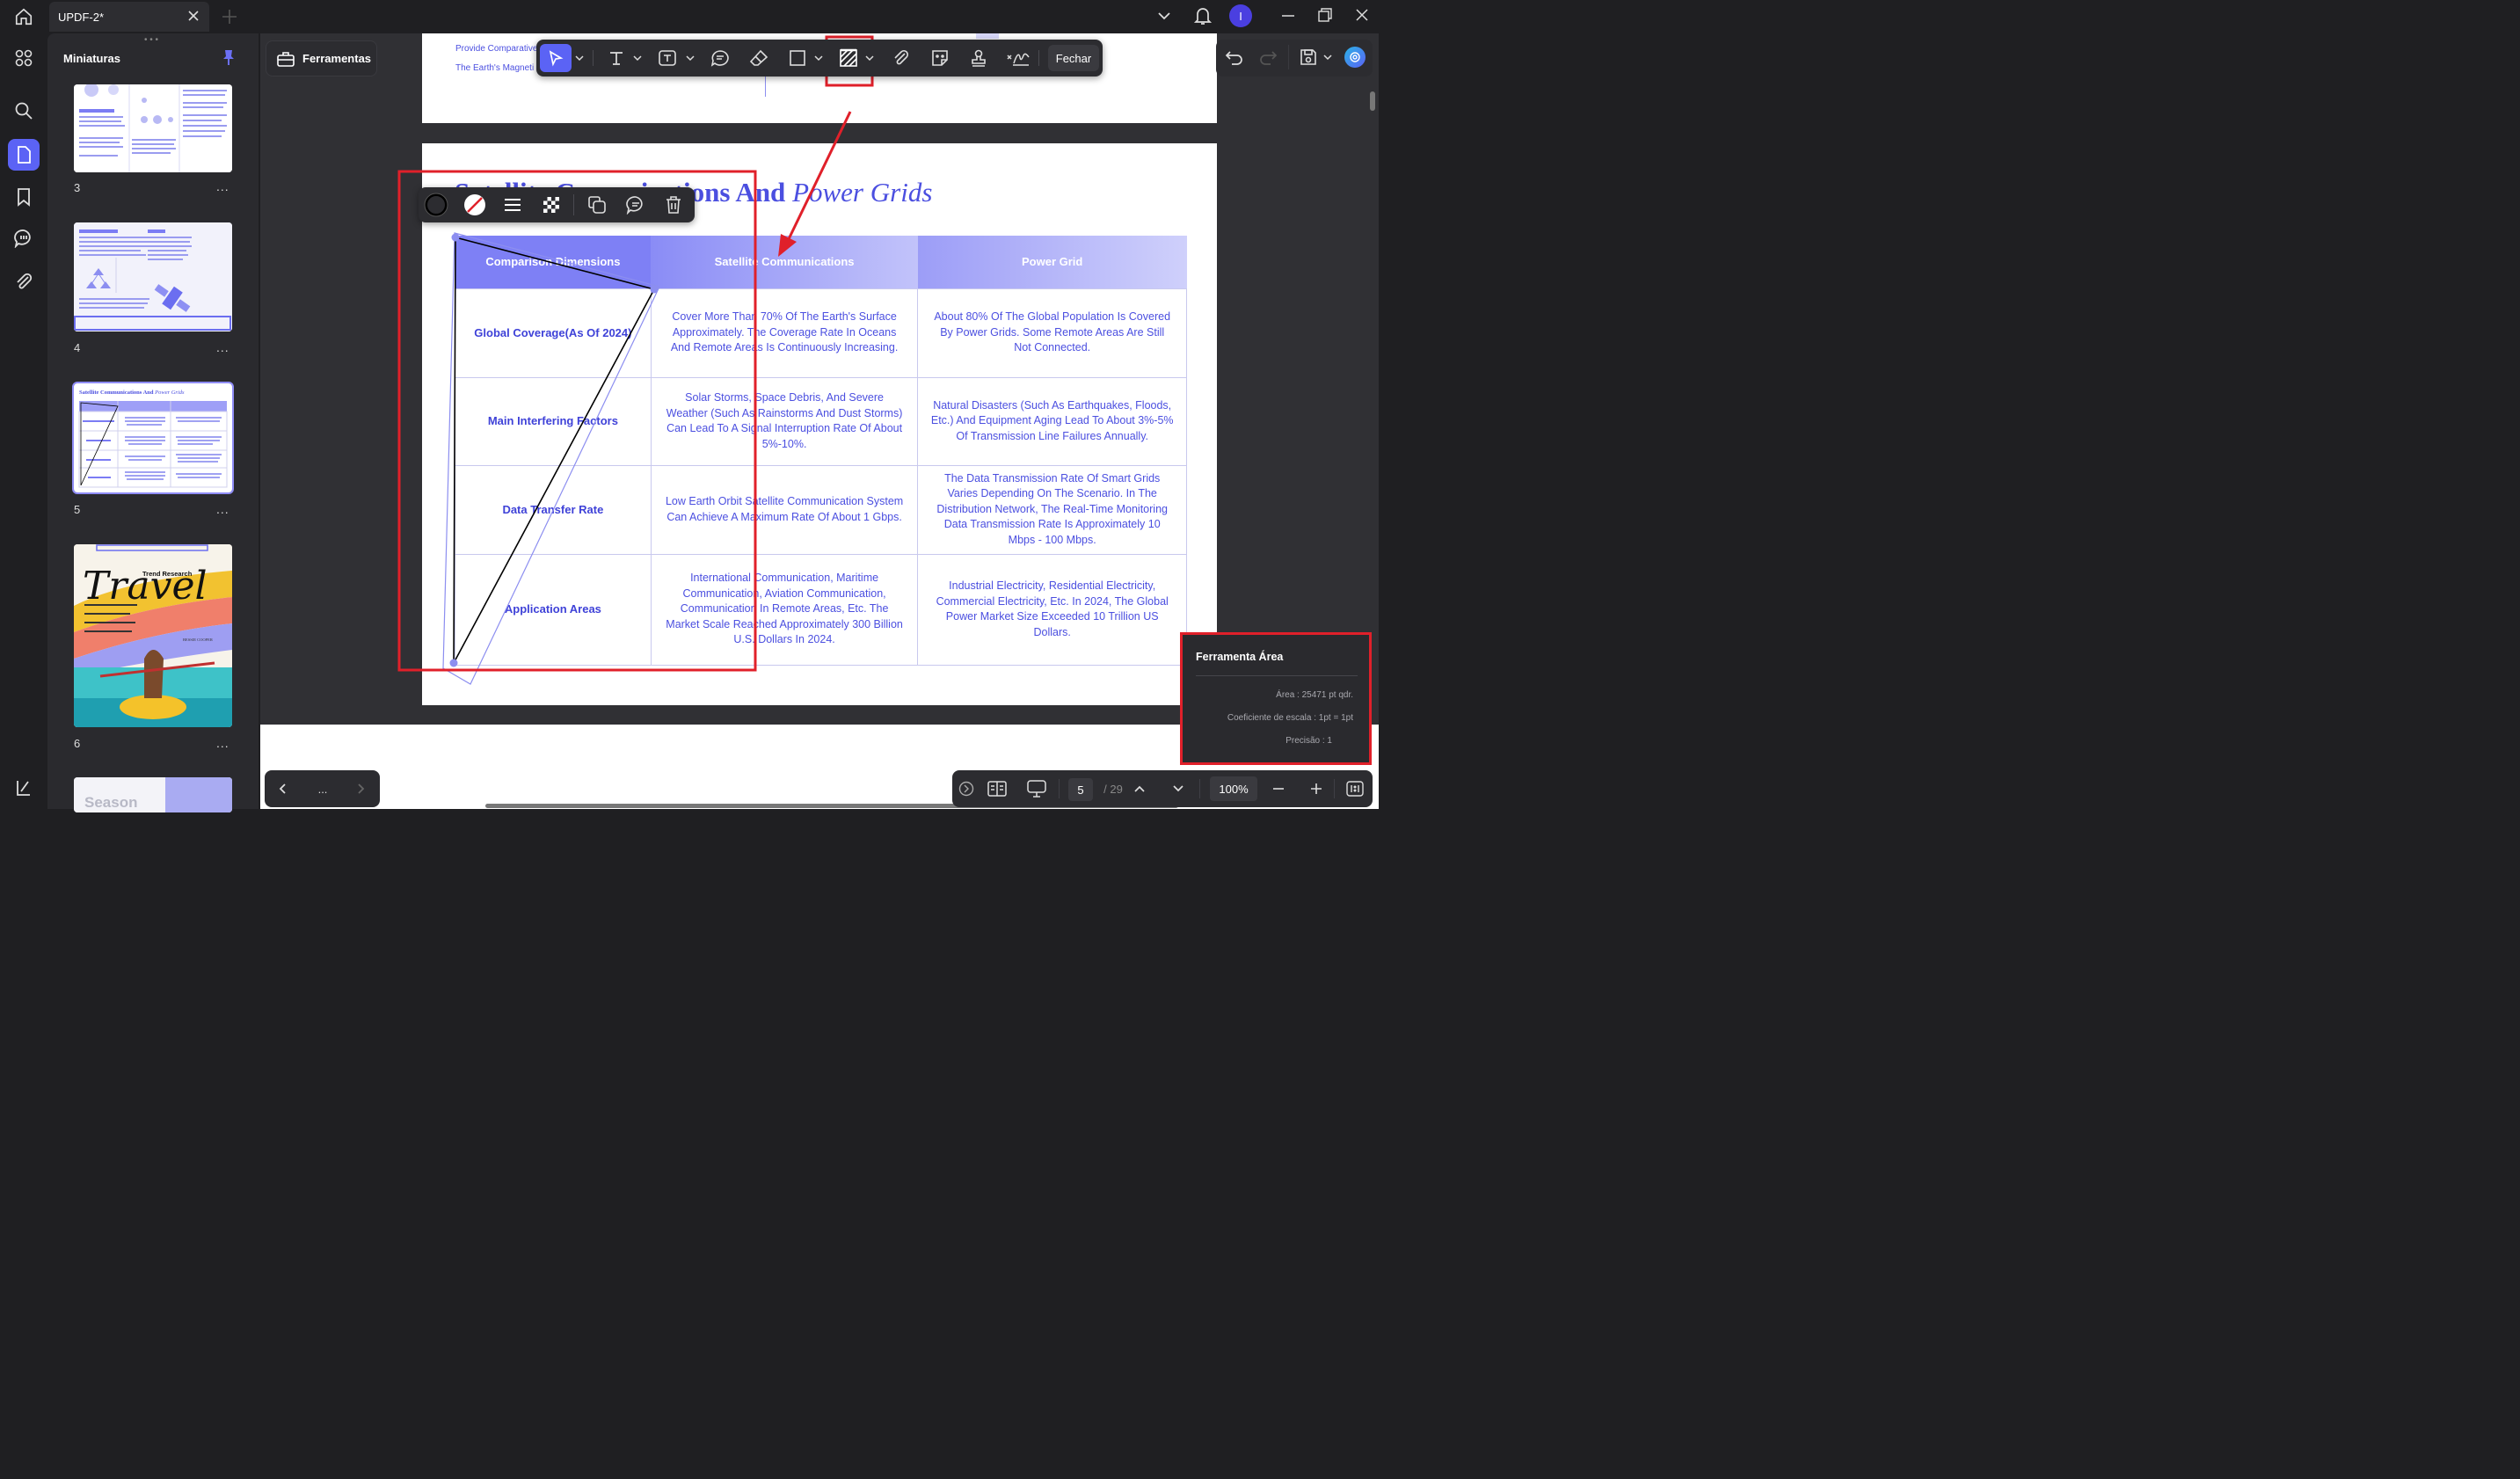 The width and height of the screenshot is (2520, 1479). What do you see at coordinates (1113, 789) in the screenshot?
I see `total-pages: / 29` at bounding box center [1113, 789].